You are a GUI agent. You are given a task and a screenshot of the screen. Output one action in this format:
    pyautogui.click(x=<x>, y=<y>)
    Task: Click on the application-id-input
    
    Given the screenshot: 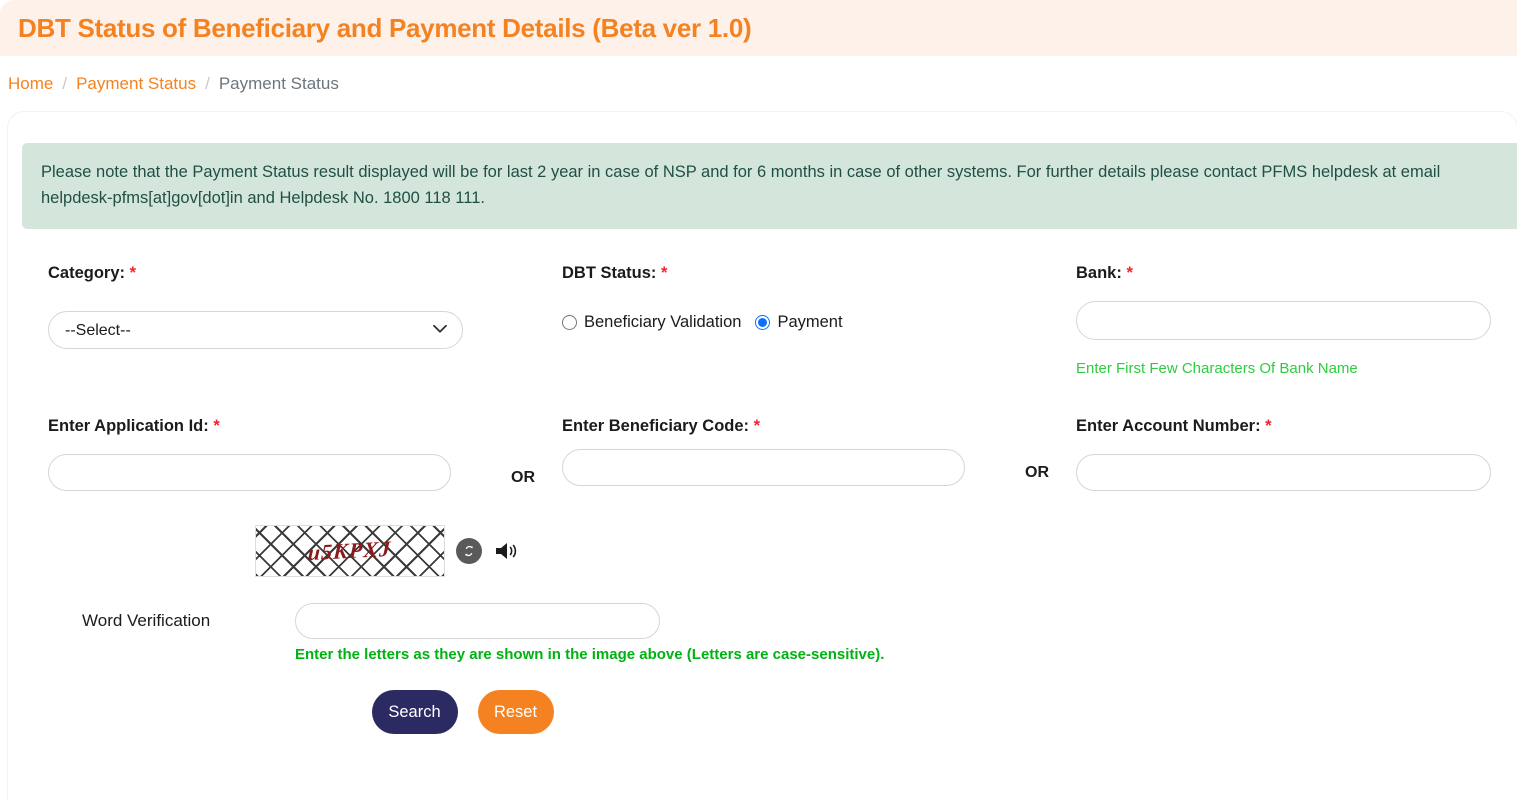 What is the action you would take?
    pyautogui.click(x=249, y=473)
    